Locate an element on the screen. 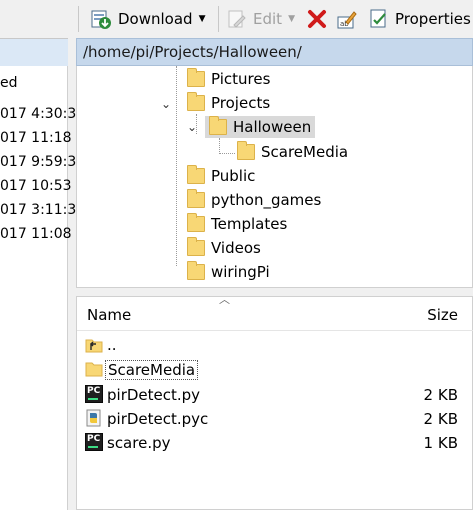 This screenshot has height=510, width=473. edit-label: Edit is located at coordinates (268, 19).